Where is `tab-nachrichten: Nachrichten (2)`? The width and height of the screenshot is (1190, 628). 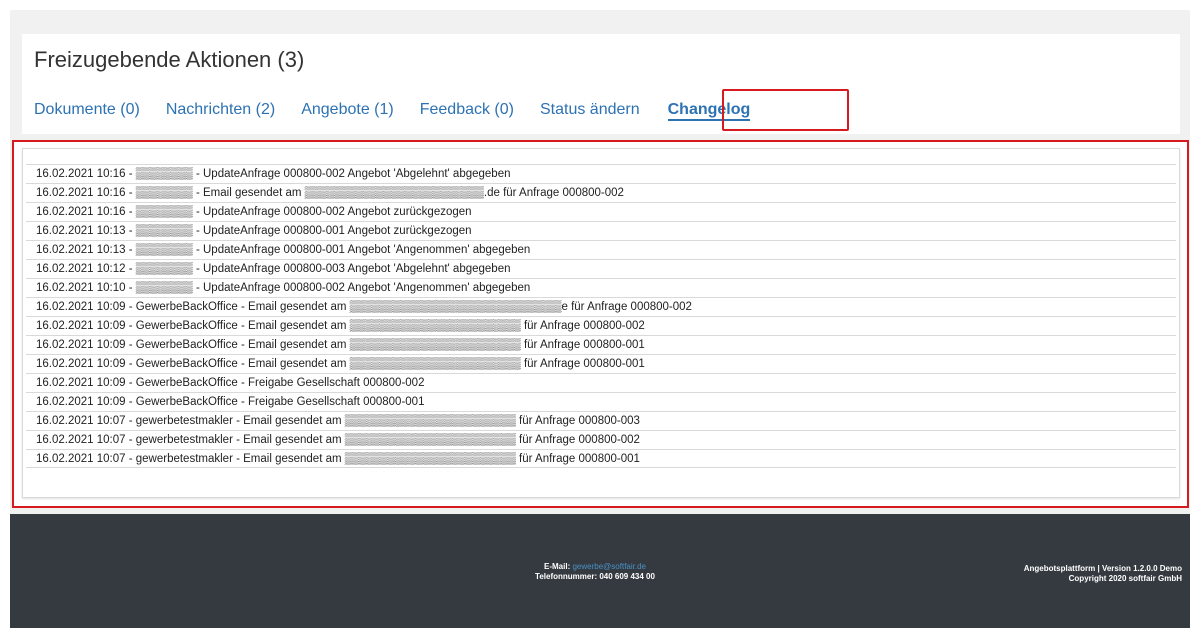 tab-nachrichten: Nachrichten (2) is located at coordinates (220, 110).